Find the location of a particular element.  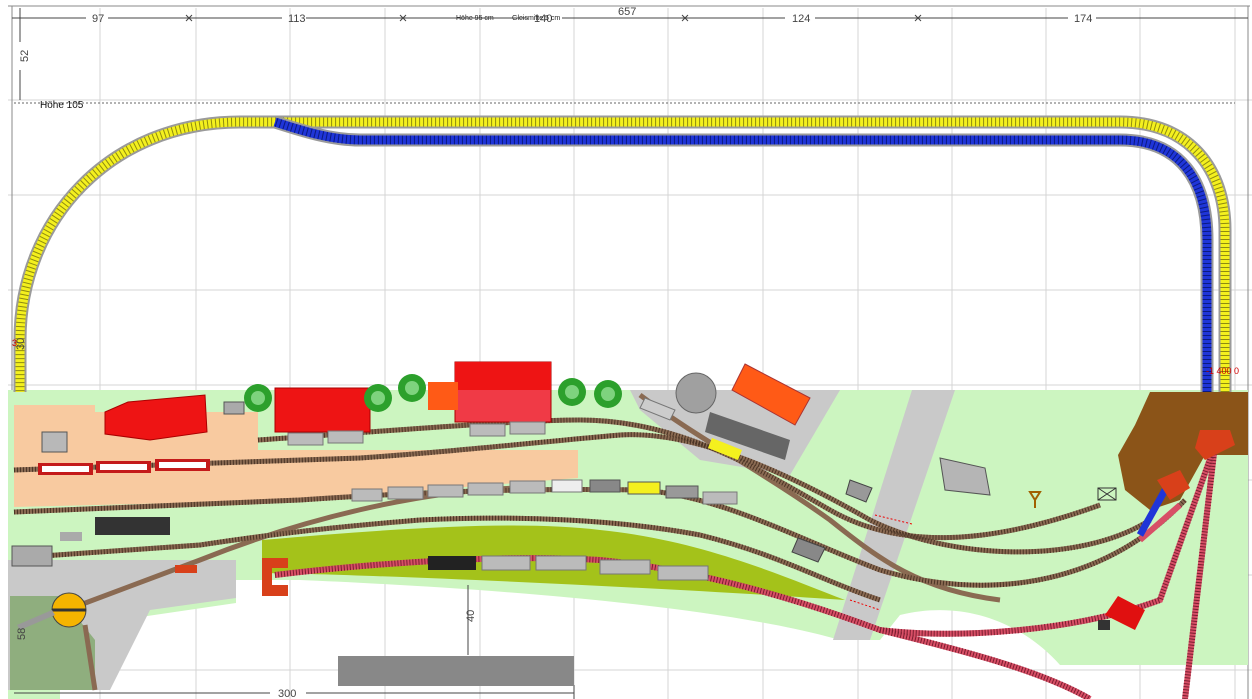

red-marker-right: -1 400 0 is located at coordinates (1222, 371).